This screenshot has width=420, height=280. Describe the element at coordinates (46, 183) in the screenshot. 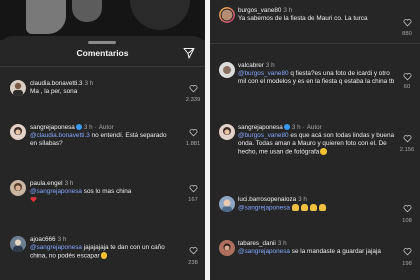

I see `username: paula.engel` at that location.